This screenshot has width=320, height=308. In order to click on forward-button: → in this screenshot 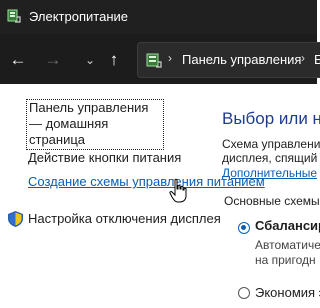, I will do `click(53, 60)`.